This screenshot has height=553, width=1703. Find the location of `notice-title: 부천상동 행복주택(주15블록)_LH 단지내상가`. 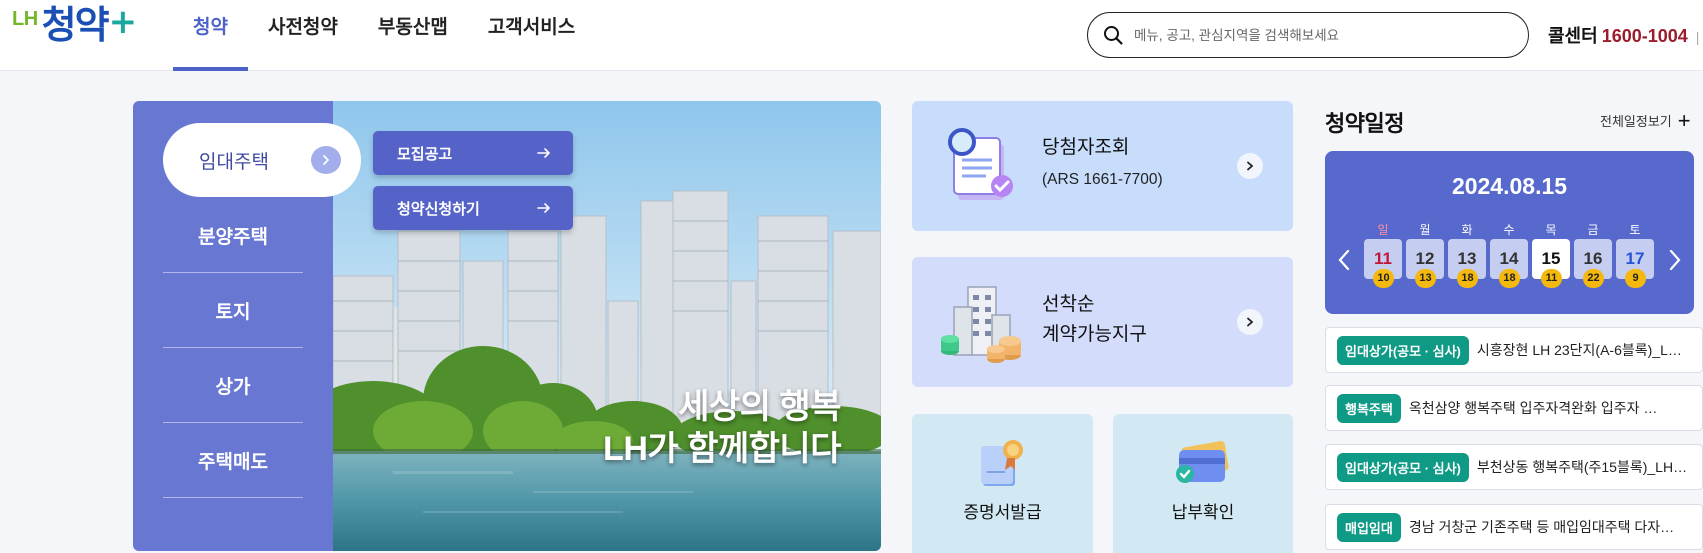

notice-title: 부천상동 행복주택(주15블록)_LH 단지내상가 is located at coordinates (1582, 467).